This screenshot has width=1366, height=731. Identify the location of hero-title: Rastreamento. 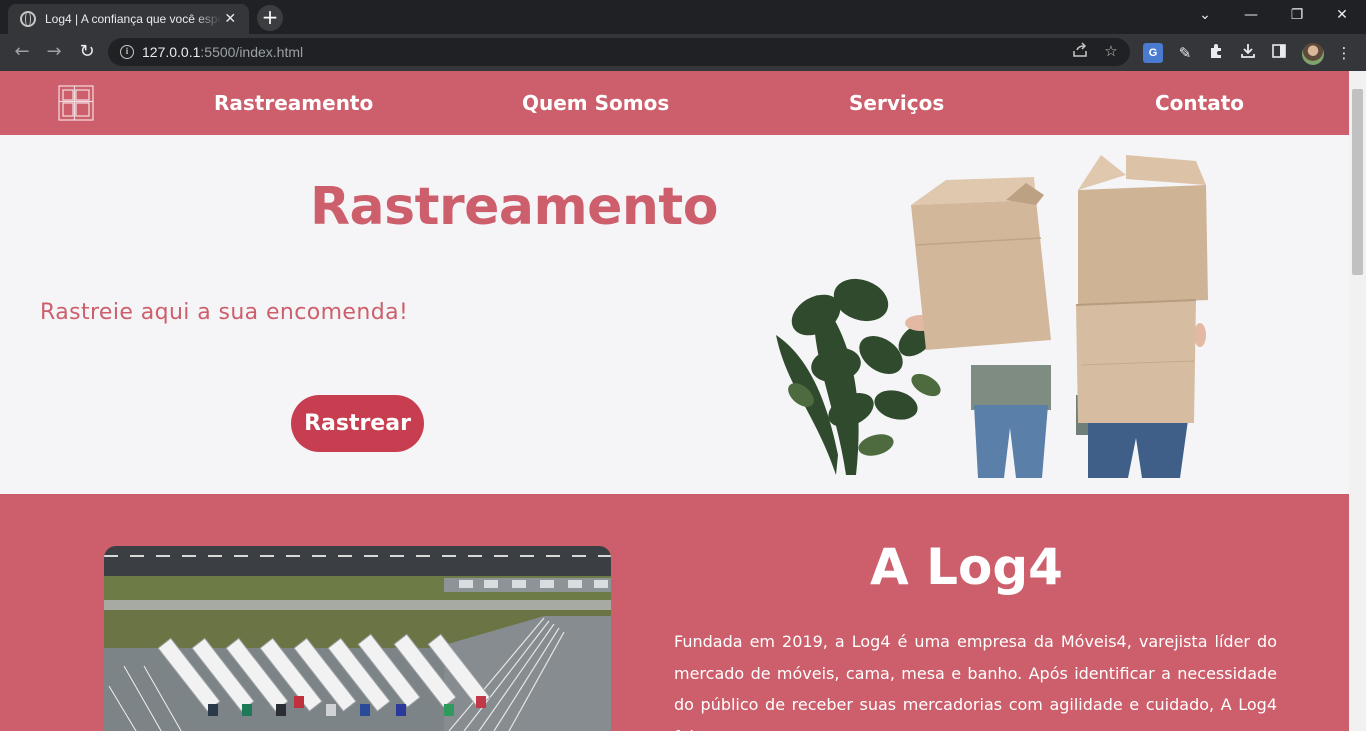
(514, 207).